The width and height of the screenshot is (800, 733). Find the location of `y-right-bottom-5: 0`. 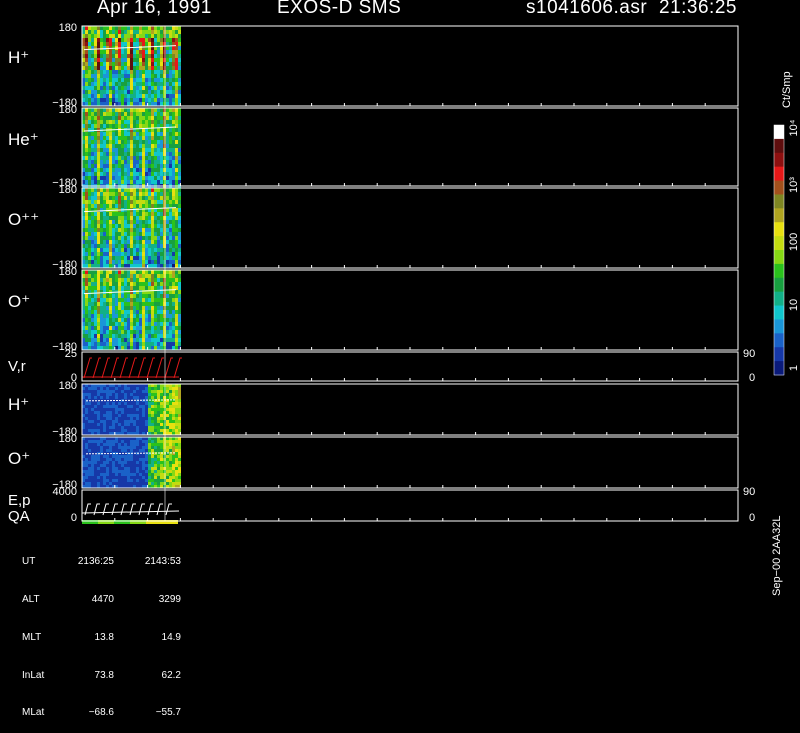

y-right-bottom-5: 0 is located at coordinates (752, 378).